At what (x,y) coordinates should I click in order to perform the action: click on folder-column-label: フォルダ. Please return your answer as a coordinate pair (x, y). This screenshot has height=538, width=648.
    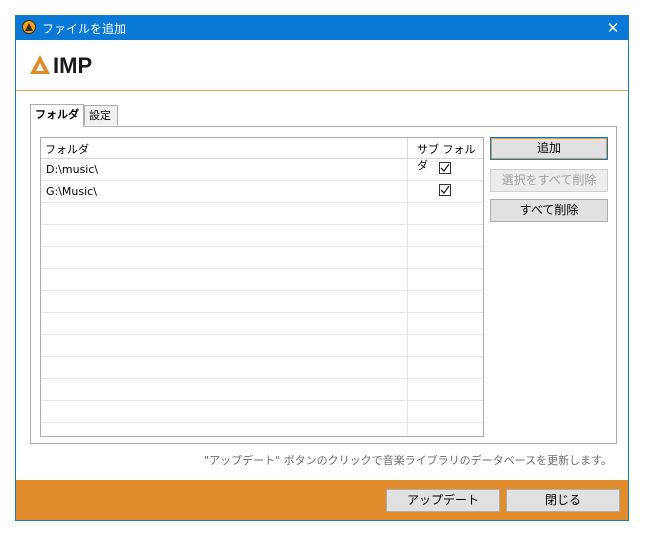
    Looking at the image, I should click on (67, 149).